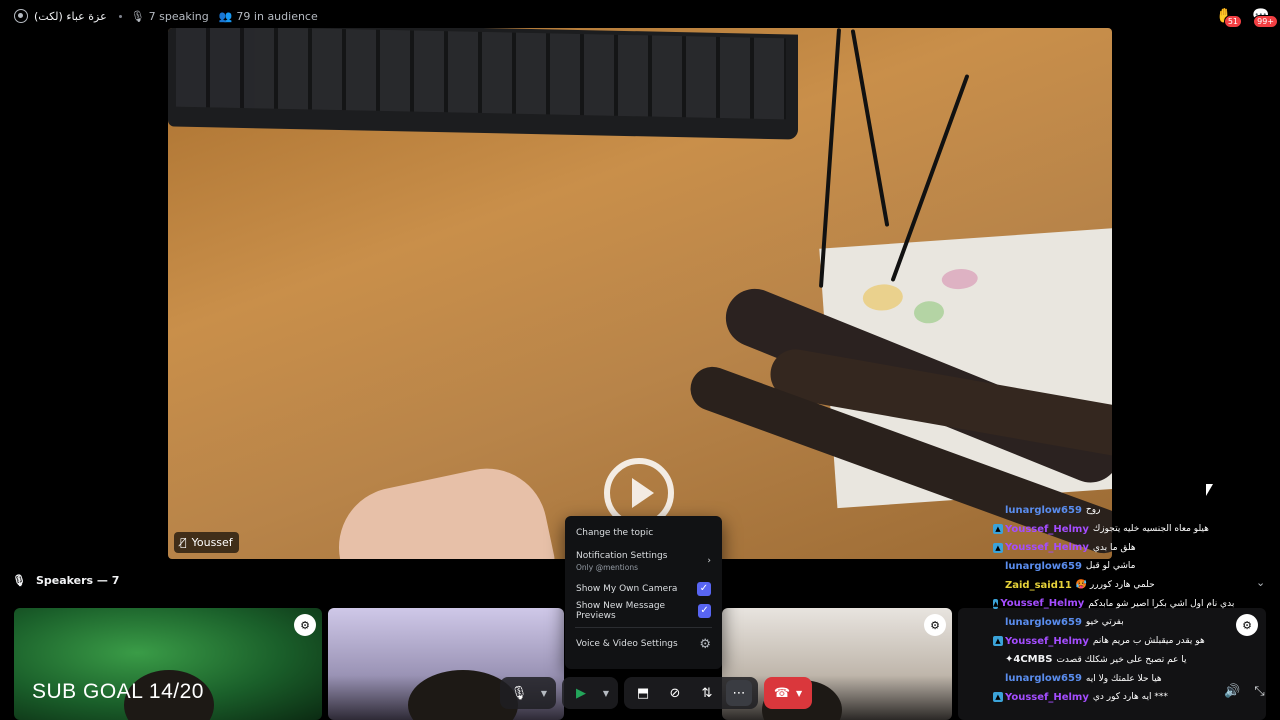 The width and height of the screenshot is (1280, 720). Describe the element at coordinates (1029, 660) in the screenshot. I see `chat-username: ✦4CMBS` at that location.